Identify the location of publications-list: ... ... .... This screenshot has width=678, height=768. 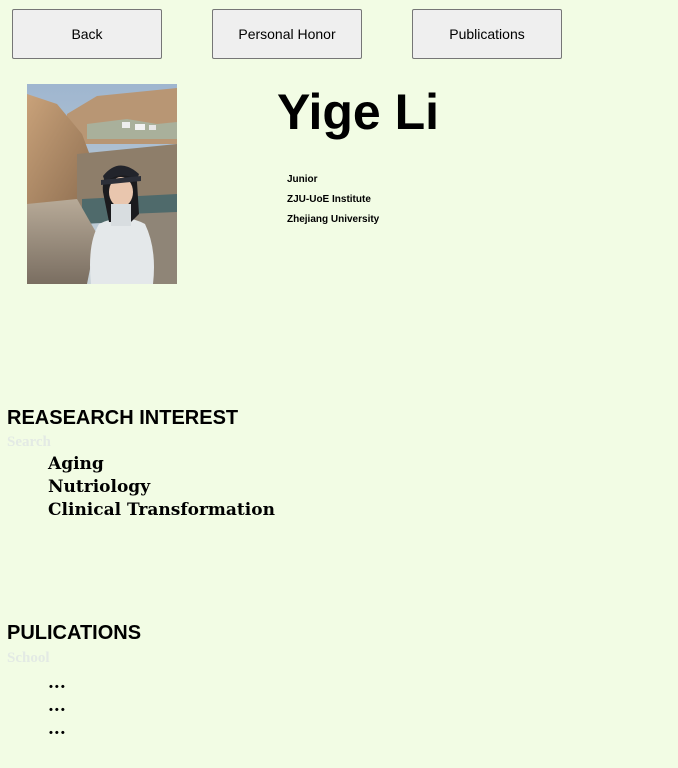
(57, 706).